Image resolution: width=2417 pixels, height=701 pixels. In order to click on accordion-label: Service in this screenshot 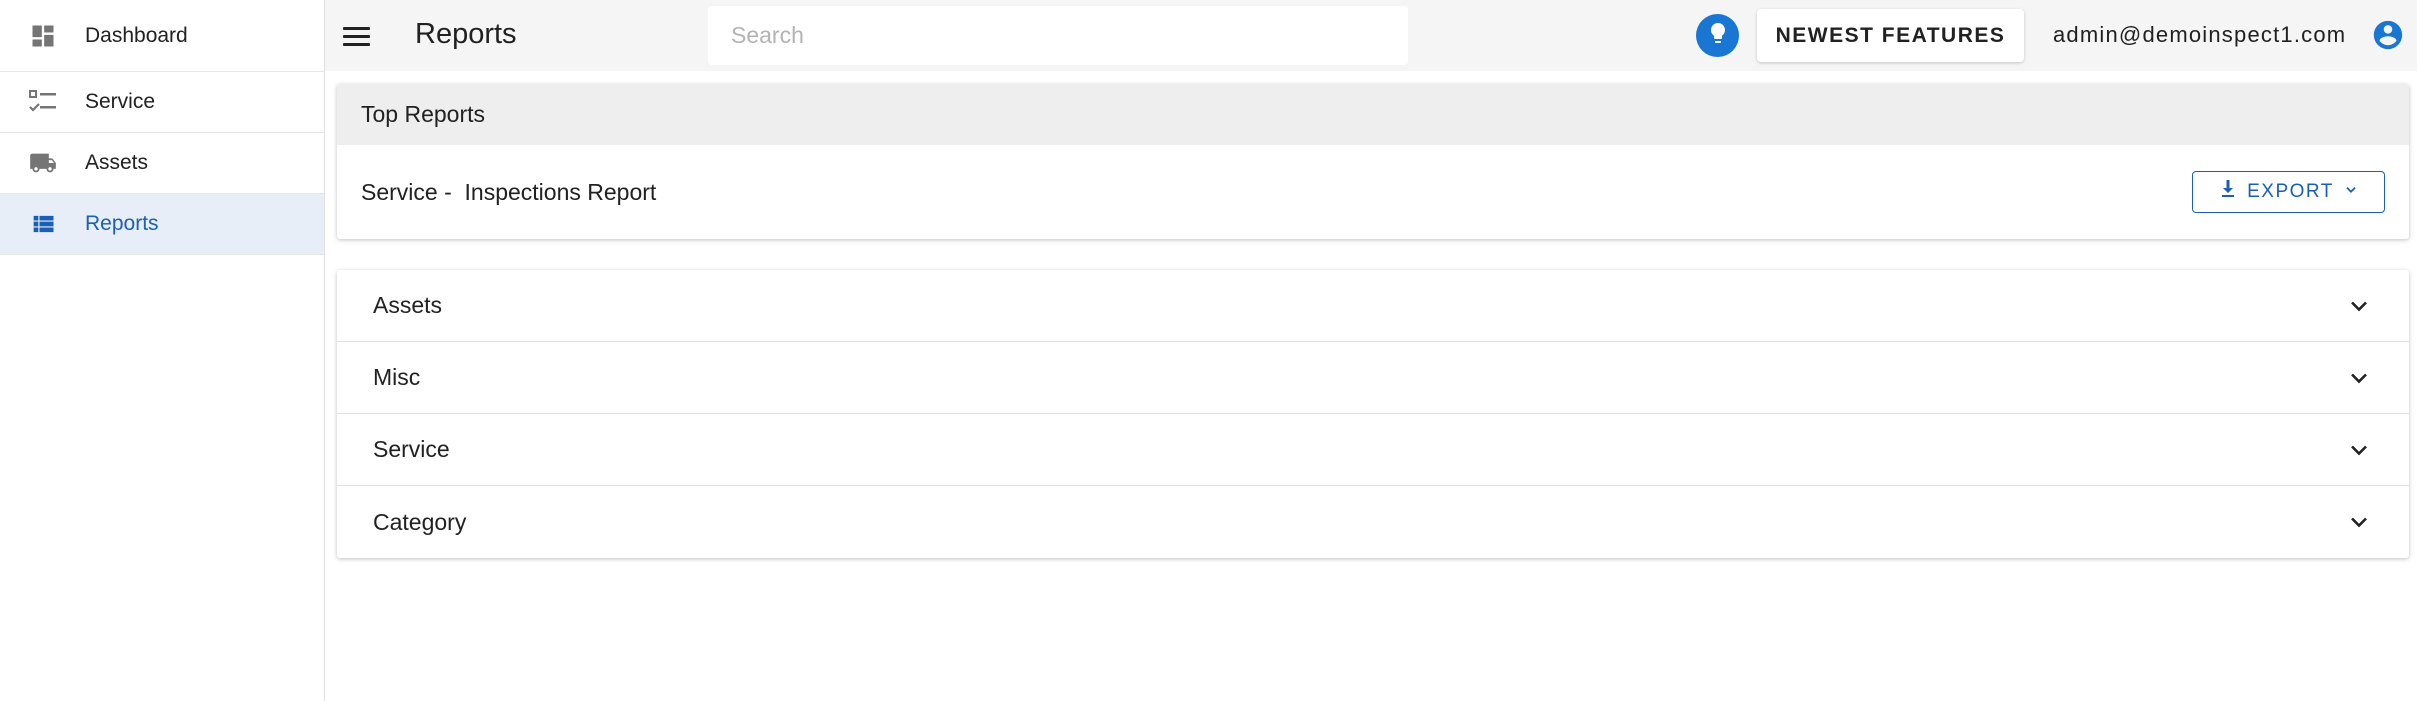, I will do `click(411, 449)`.